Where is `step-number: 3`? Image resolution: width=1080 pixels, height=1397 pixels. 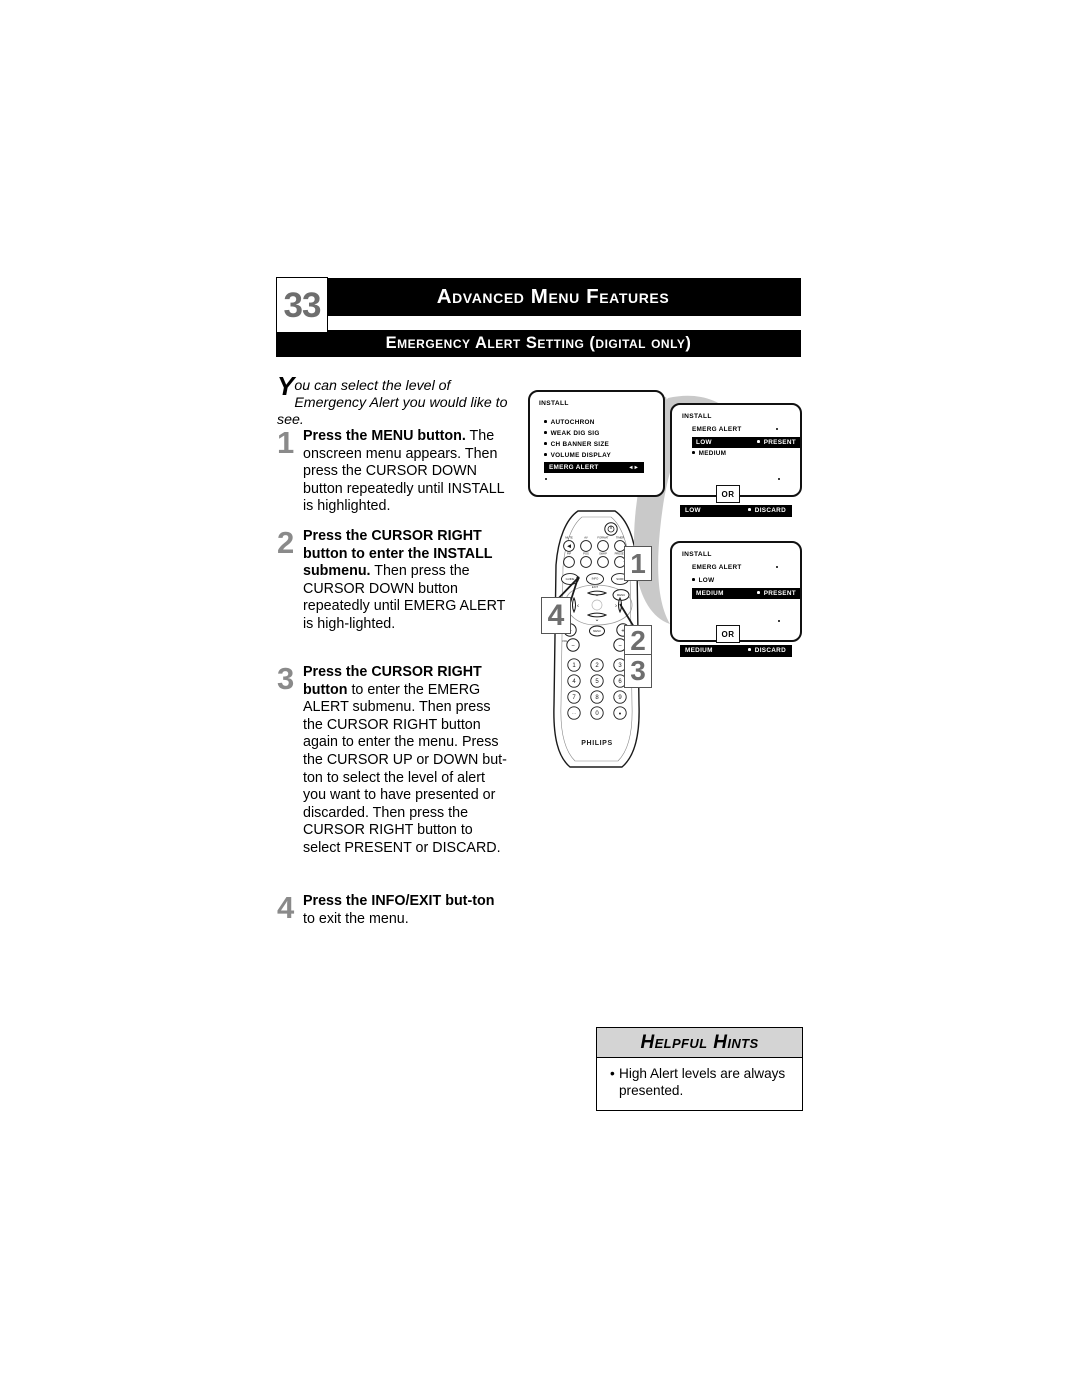 step-number: 3 is located at coordinates (286, 678).